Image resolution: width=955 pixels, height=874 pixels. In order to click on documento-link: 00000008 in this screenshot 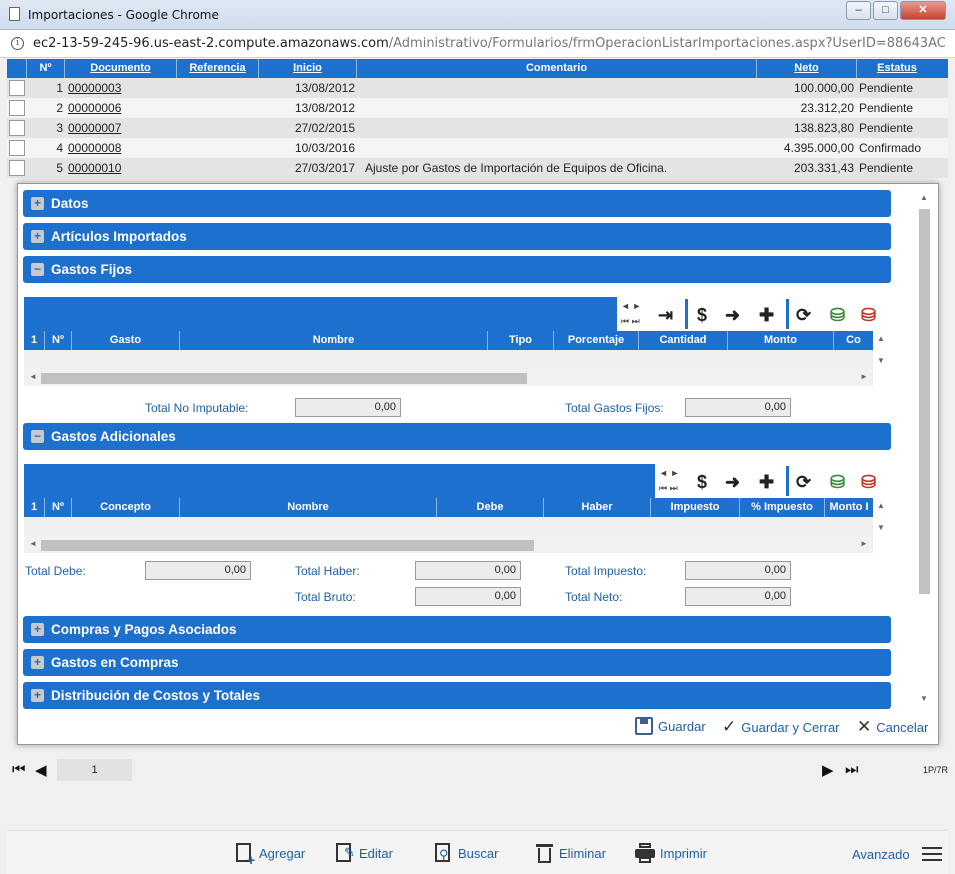, I will do `click(121, 148)`.